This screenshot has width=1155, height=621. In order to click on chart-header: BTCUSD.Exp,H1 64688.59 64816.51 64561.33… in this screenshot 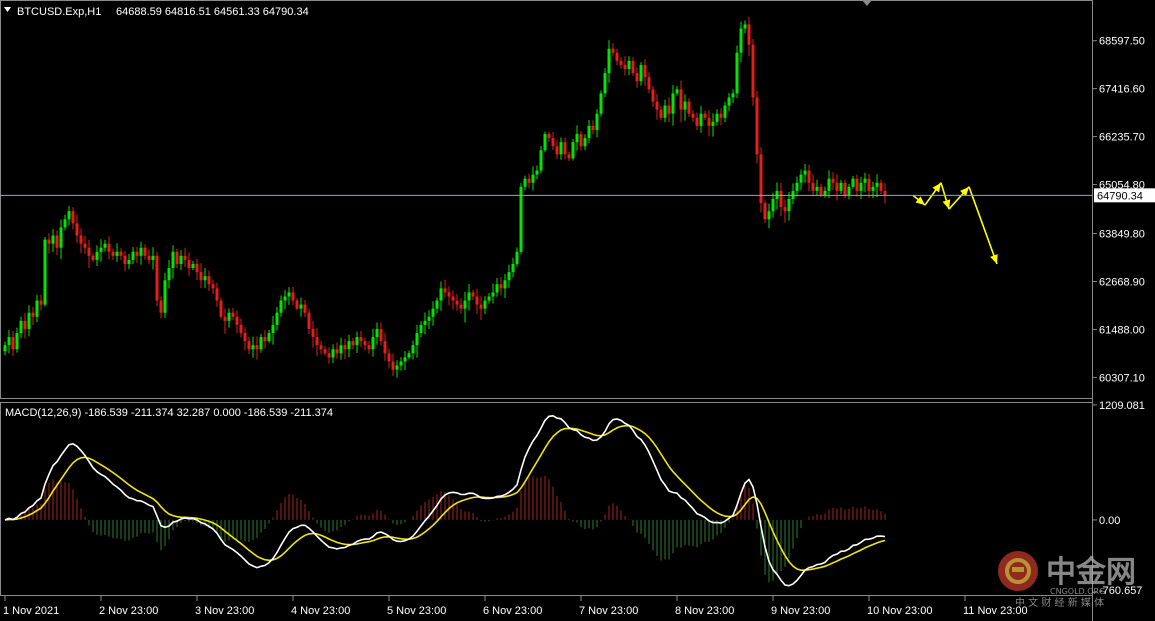, I will do `click(156, 12)`.